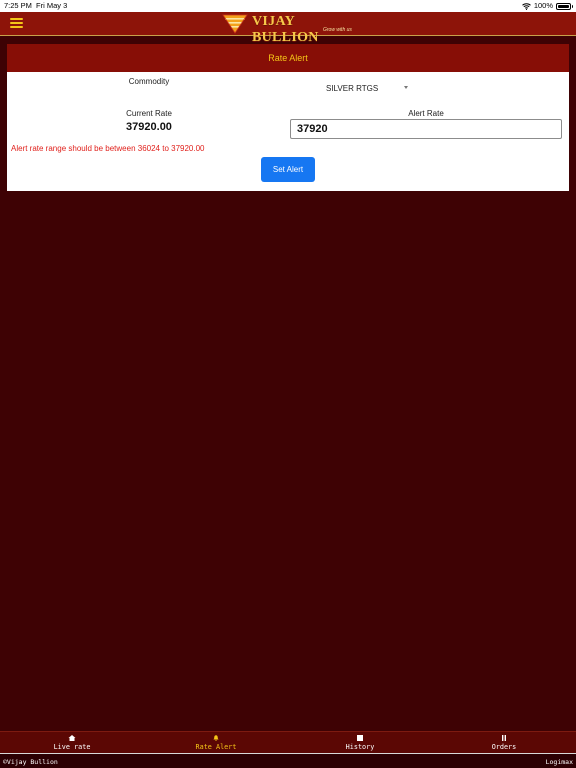 The width and height of the screenshot is (576, 768). Describe the element at coordinates (564, 6) in the screenshot. I see `battery-icon` at that location.